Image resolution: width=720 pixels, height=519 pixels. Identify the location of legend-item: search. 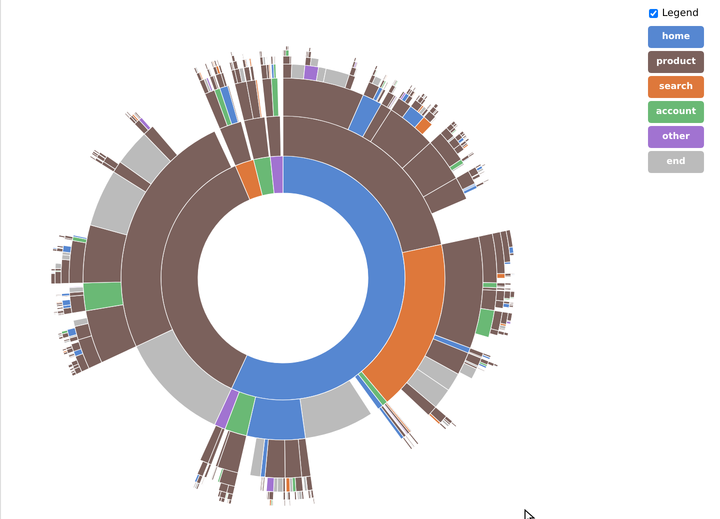
(676, 87).